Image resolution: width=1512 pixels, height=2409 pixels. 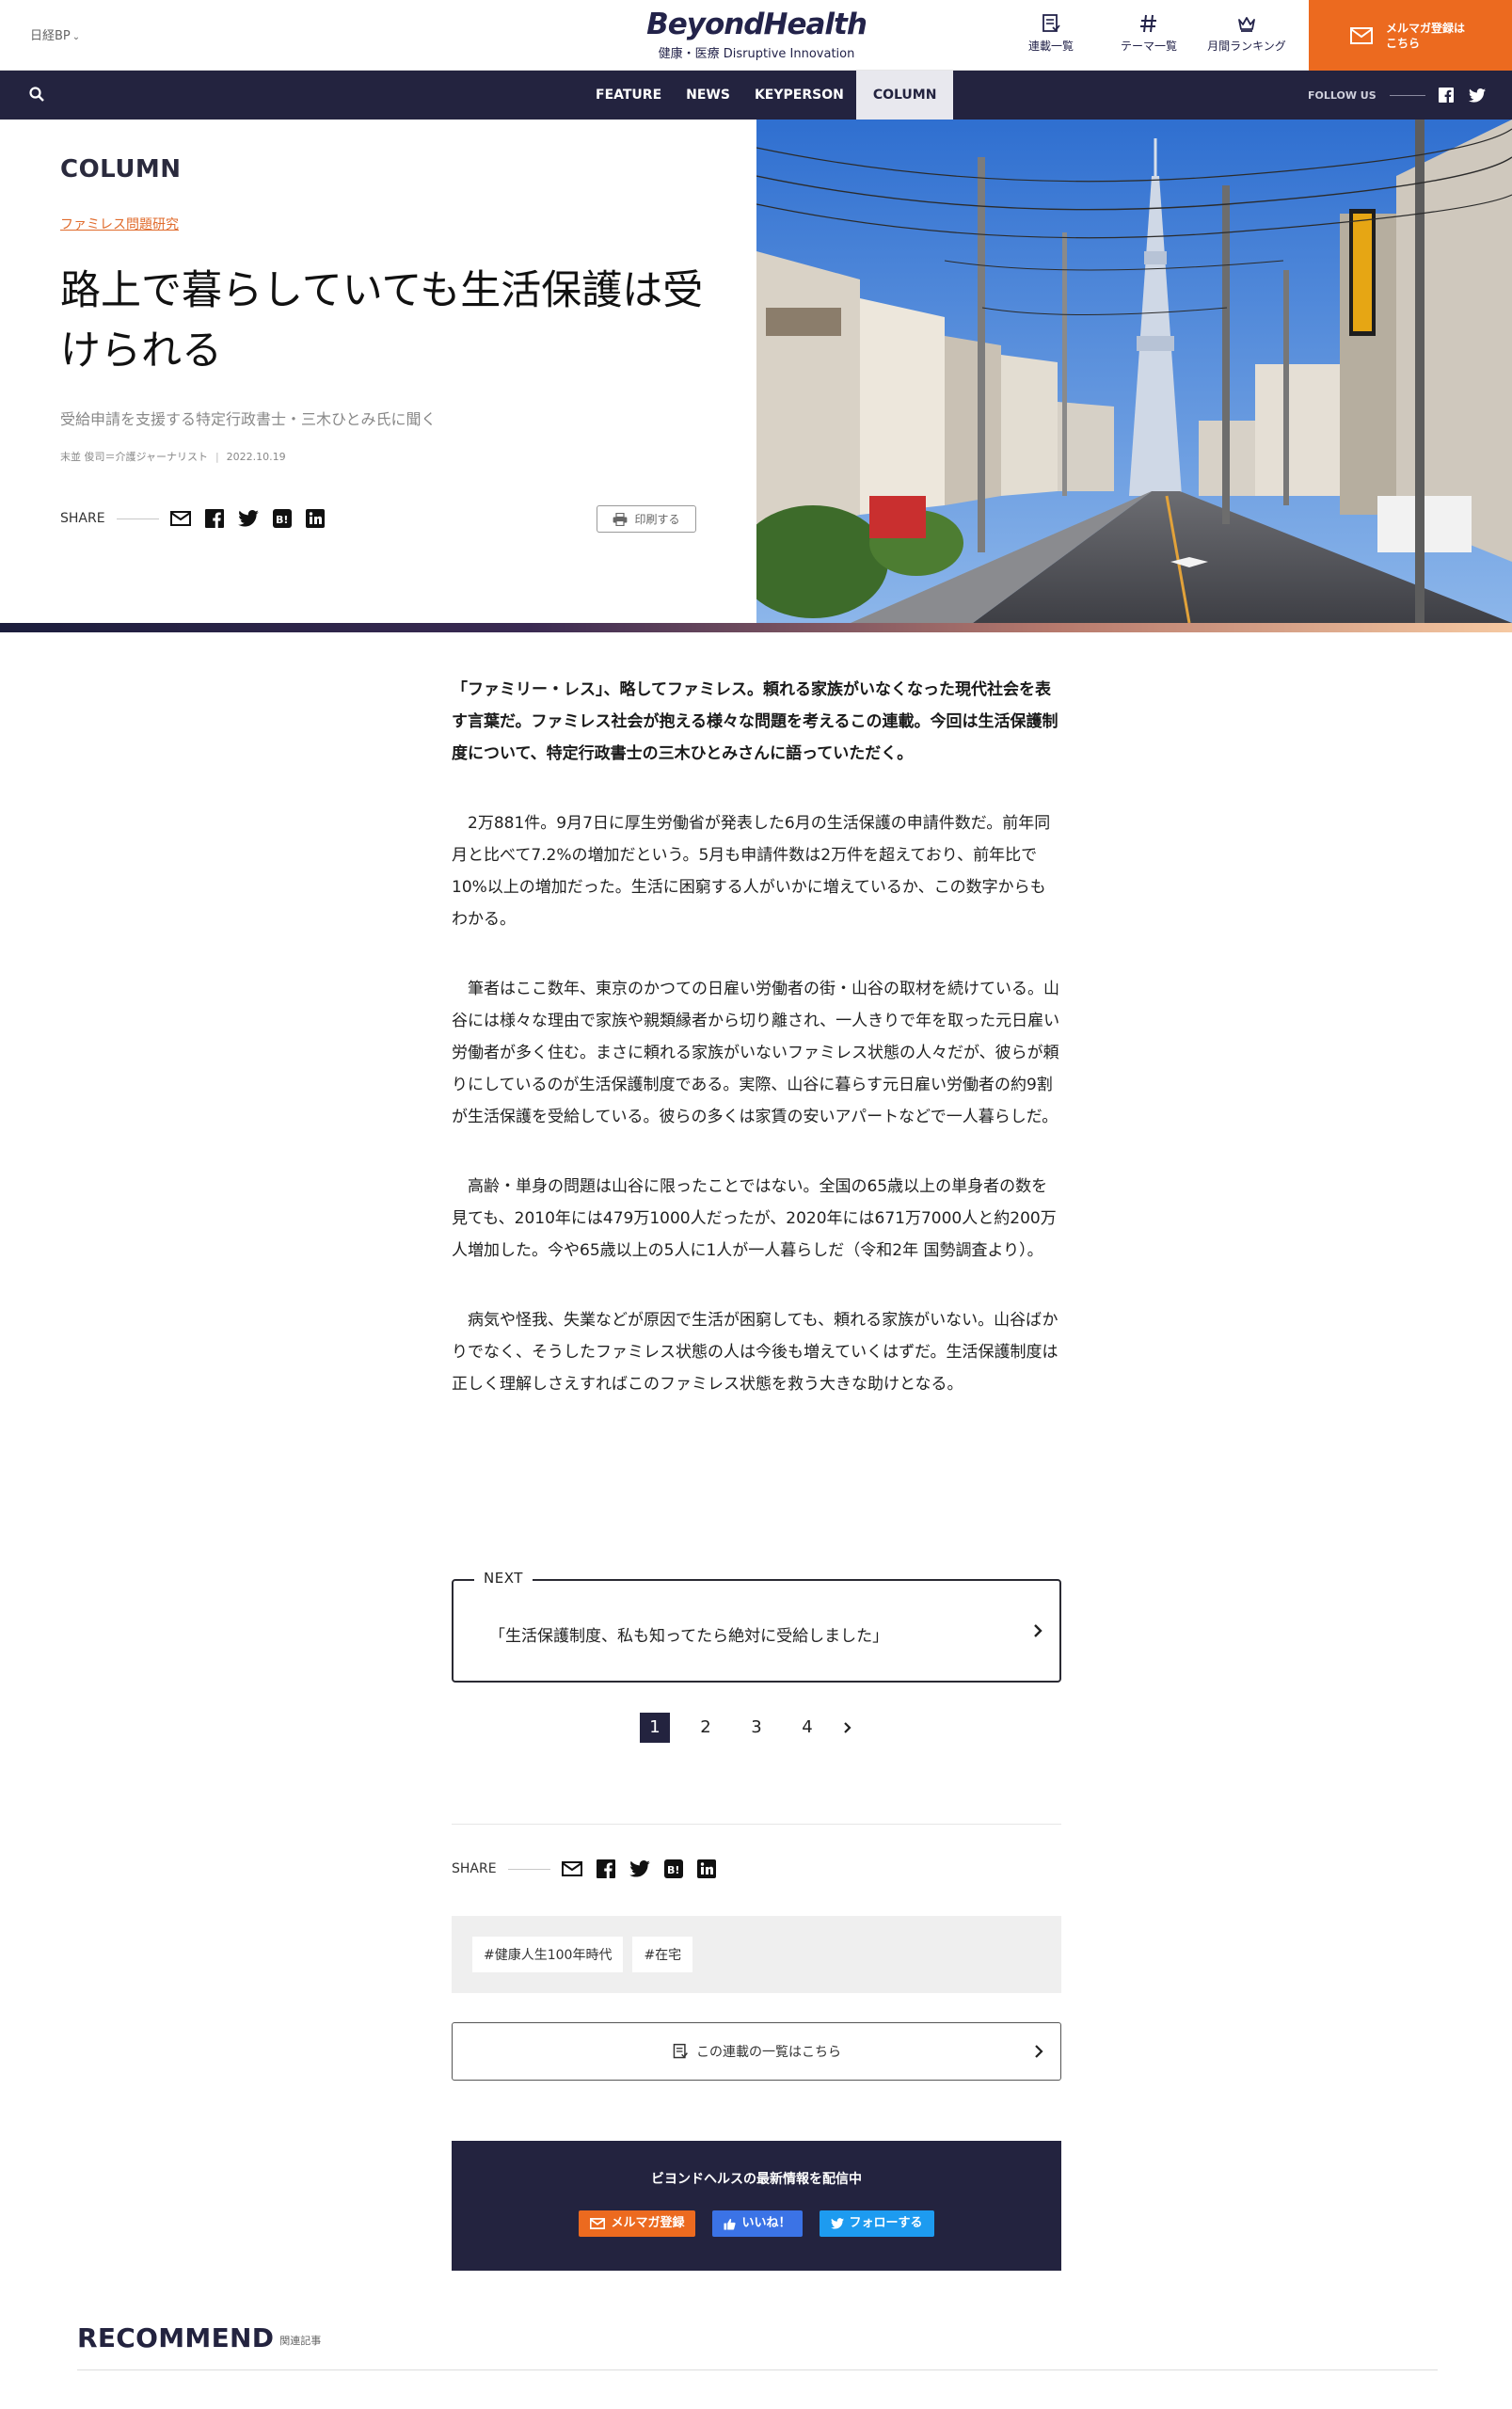 What do you see at coordinates (301, 2341) in the screenshot?
I see `recommend-subtitle: 関連記事` at bounding box center [301, 2341].